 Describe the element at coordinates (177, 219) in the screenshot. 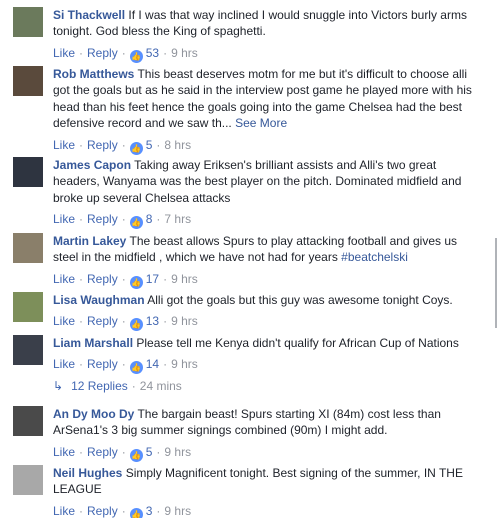

I see `timestamp: 7 hrs` at that location.